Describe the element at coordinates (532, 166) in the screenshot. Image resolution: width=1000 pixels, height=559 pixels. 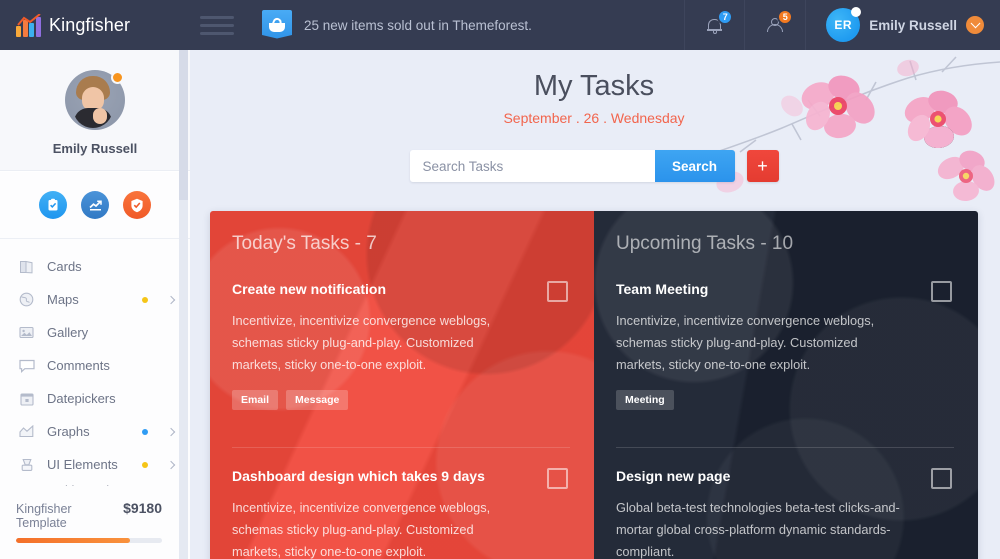
I see `search-input` at that location.